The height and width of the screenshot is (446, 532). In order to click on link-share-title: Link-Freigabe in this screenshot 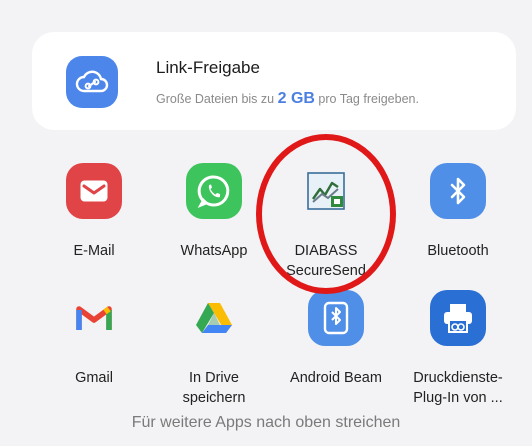, I will do `click(208, 67)`.